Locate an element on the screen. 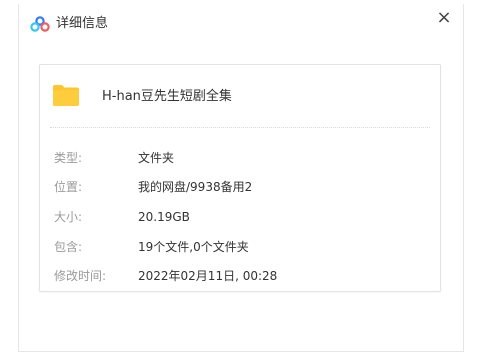  detail-label: 大小: is located at coordinates (68, 217).